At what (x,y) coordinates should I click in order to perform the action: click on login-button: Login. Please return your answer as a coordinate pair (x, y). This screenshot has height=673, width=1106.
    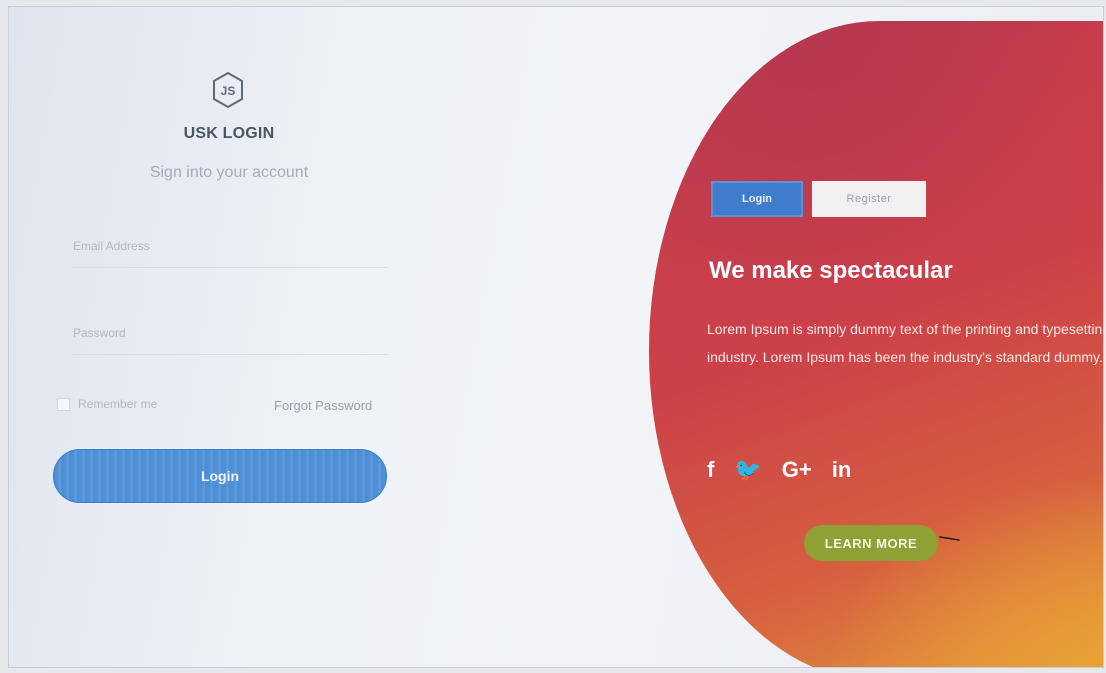
    Looking at the image, I should click on (220, 476).